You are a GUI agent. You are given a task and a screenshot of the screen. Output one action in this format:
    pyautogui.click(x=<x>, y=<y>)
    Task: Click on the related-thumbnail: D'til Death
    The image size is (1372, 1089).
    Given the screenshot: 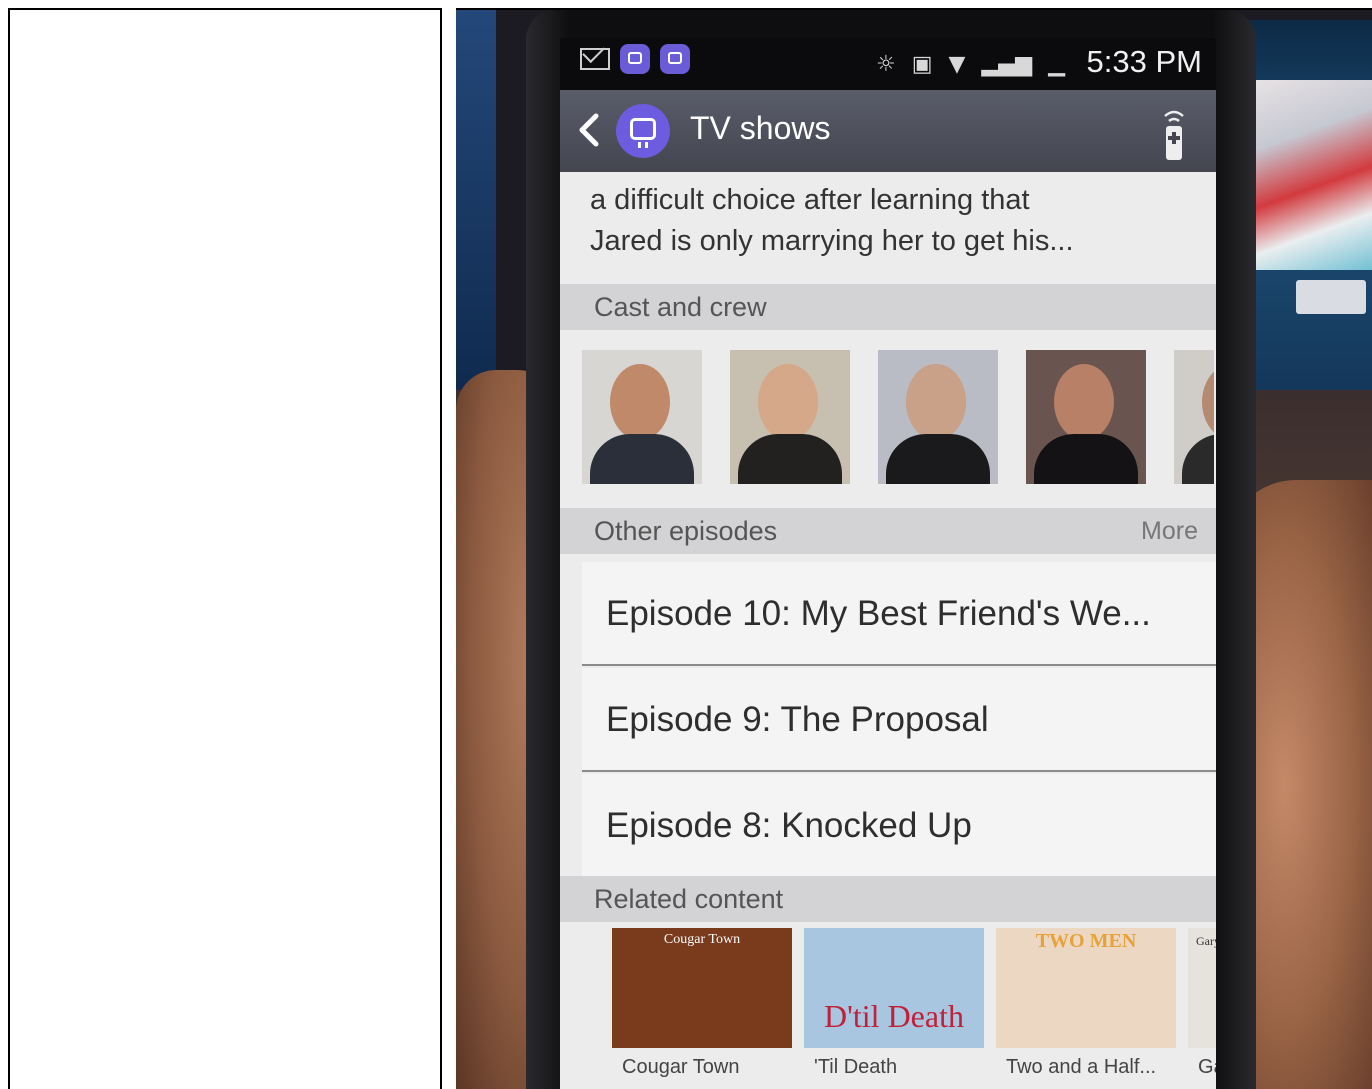 What is the action you would take?
    pyautogui.click(x=894, y=988)
    